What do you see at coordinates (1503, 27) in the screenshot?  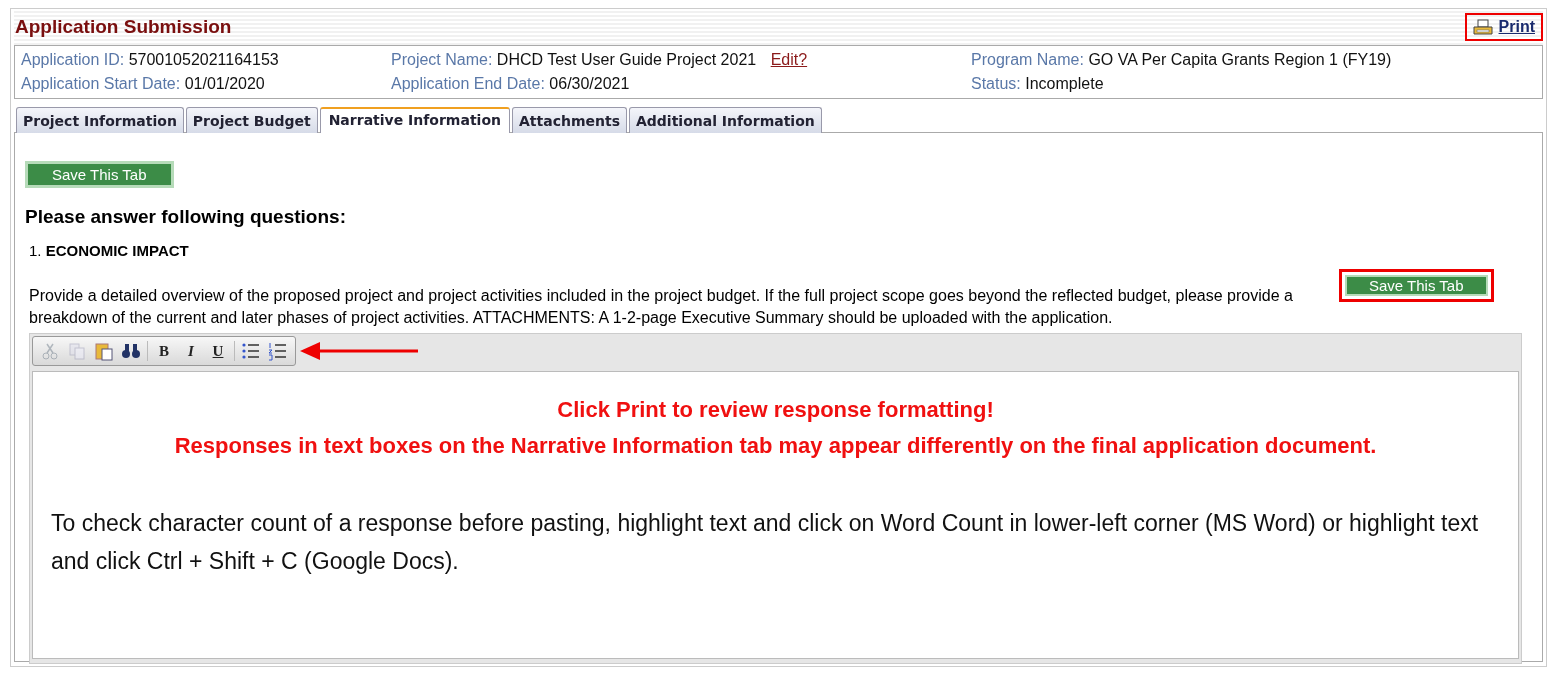 I see `print-link: Print` at bounding box center [1503, 27].